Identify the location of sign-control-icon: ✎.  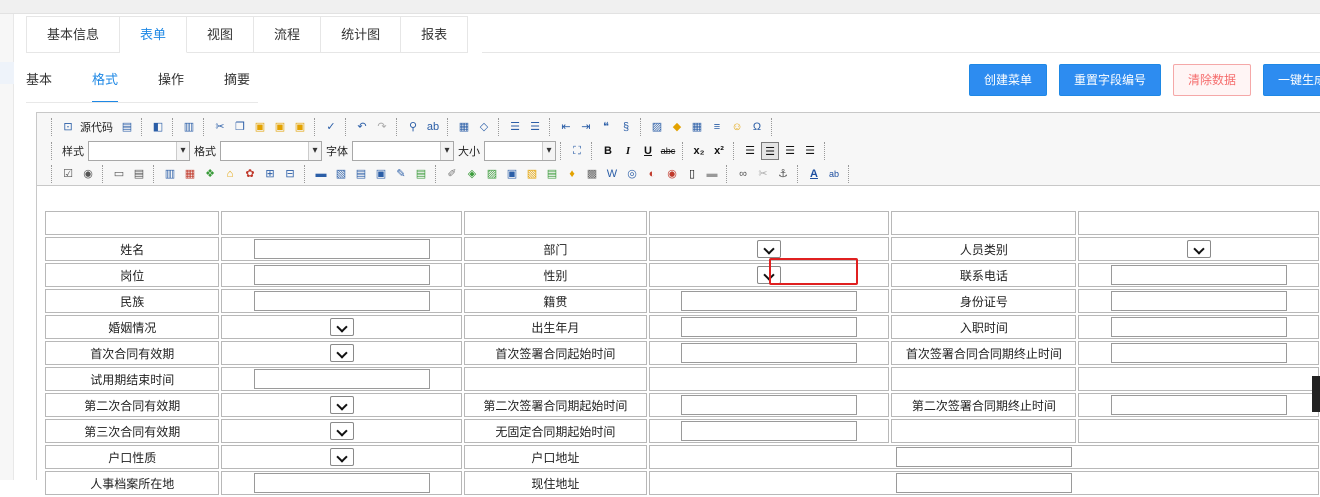
(401, 174).